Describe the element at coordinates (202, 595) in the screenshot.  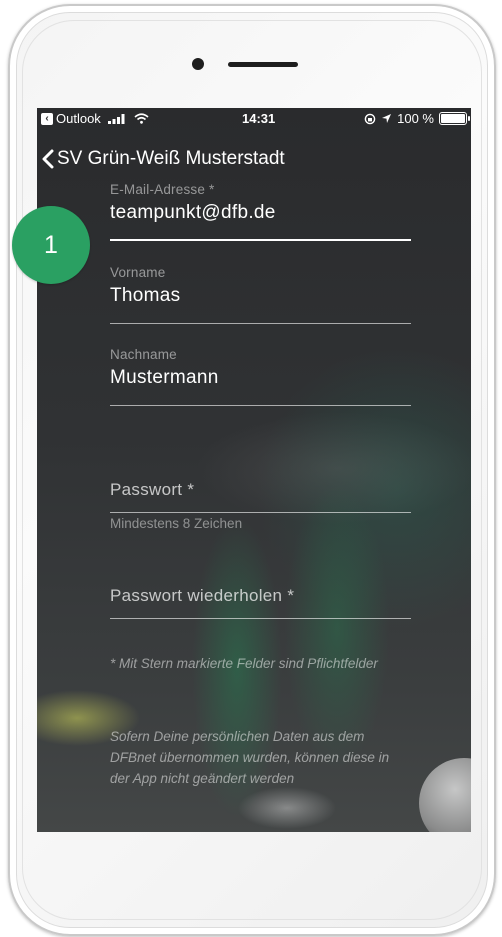
I see `password-repeat-placeholder: Passwort wiederholen *` at that location.